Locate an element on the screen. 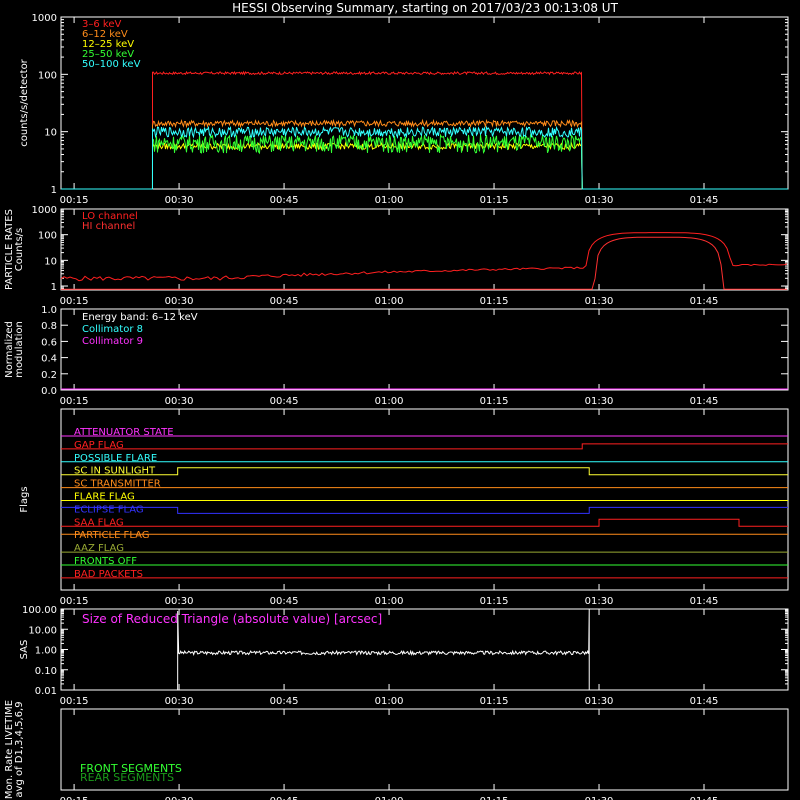  y-axis-label-line: counts/s/detector is located at coordinates (24, 102).